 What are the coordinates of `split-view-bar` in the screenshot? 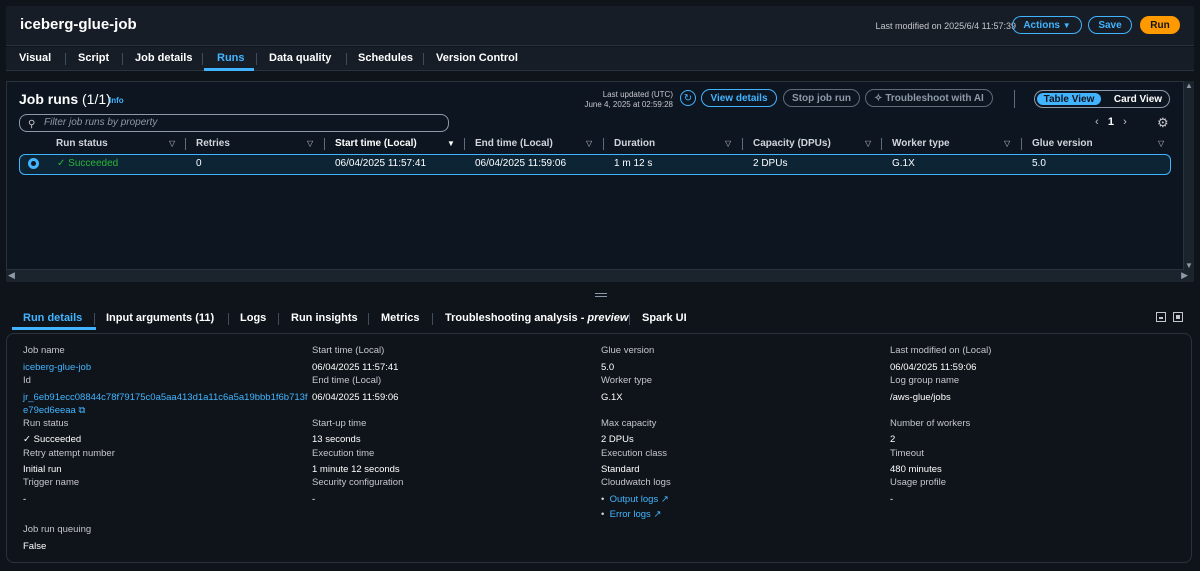 It's located at (1161, 317).